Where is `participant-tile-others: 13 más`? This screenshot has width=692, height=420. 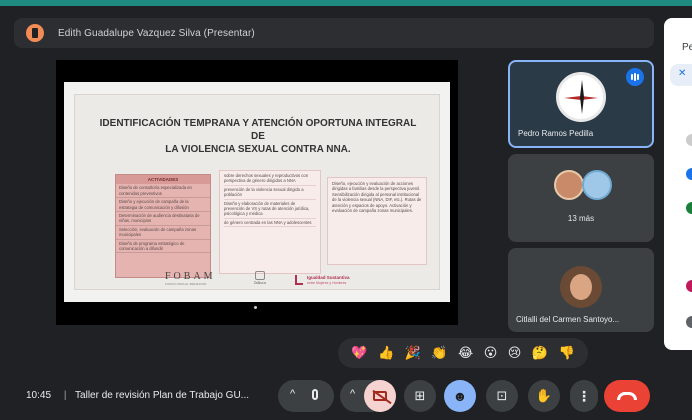
participant-tile-others: 13 más is located at coordinates (581, 198).